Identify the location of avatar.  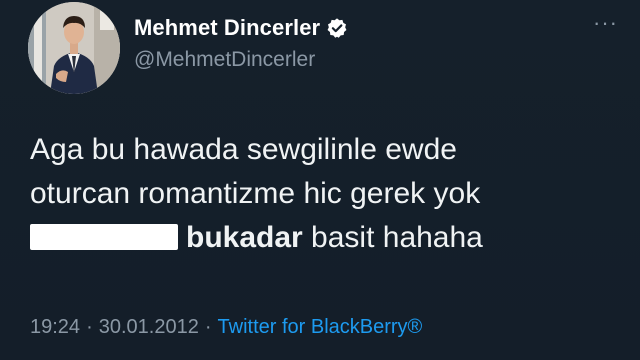
(74, 48).